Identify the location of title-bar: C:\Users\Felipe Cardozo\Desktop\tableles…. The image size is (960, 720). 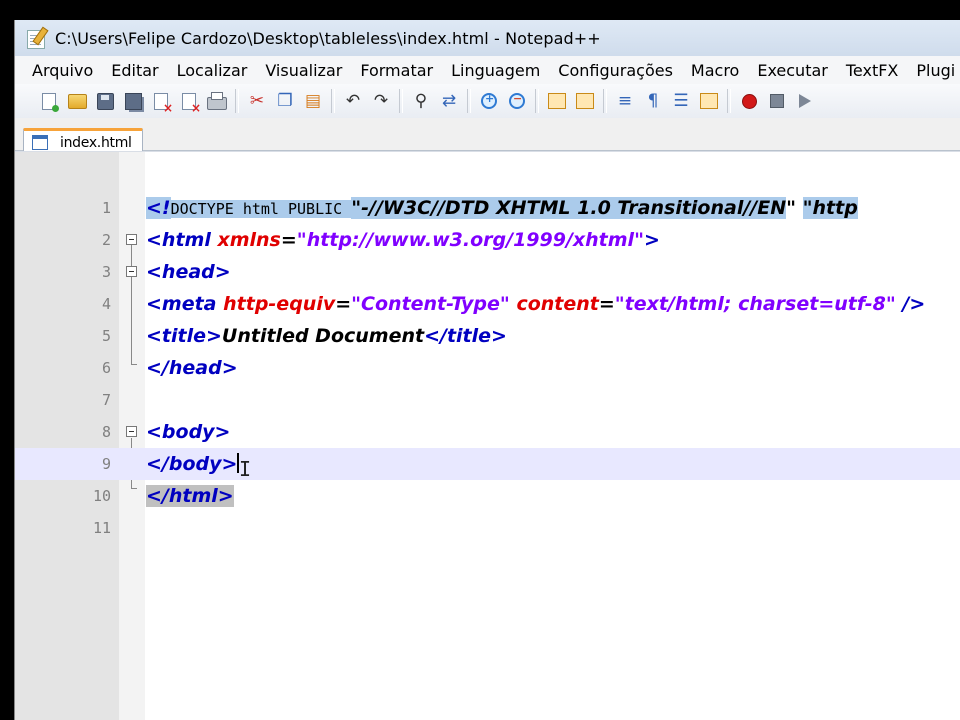
(487, 38).